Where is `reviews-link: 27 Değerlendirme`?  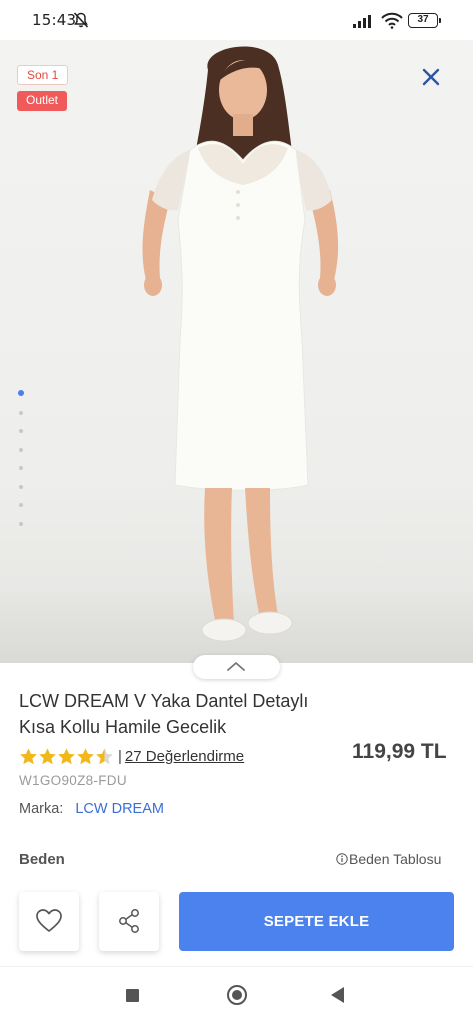 reviews-link: 27 Değerlendirme is located at coordinates (184, 756).